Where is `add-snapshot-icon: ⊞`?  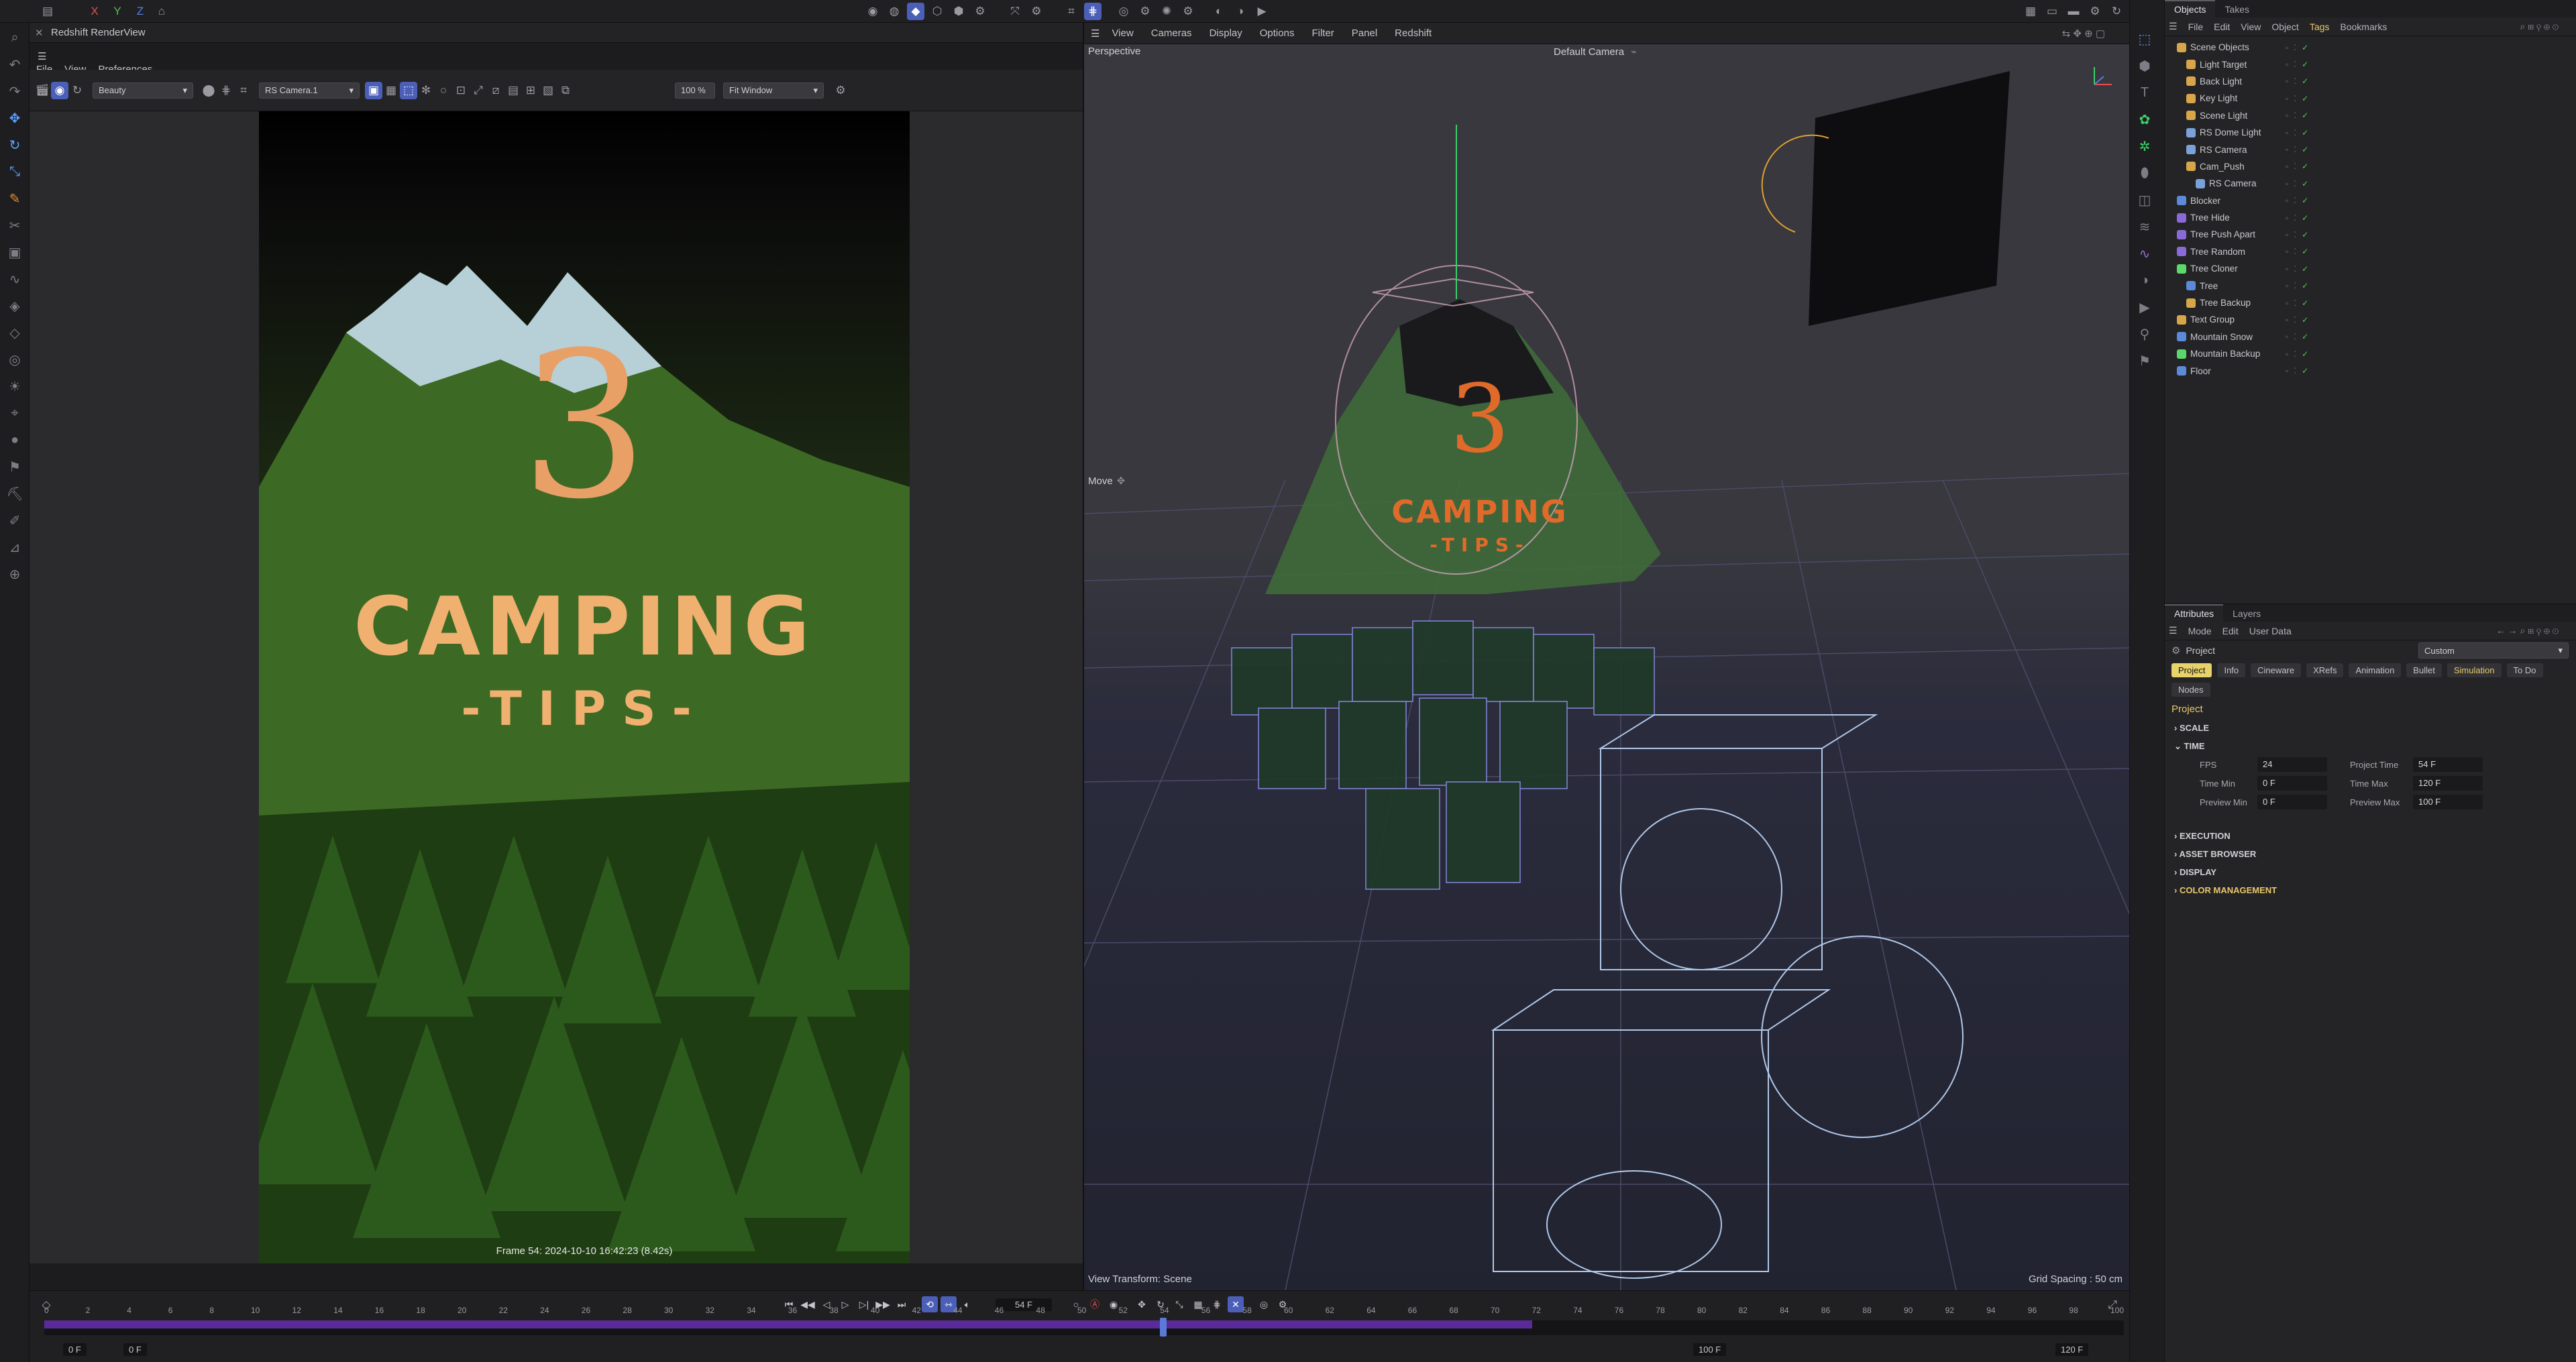 add-snapshot-icon: ⊞ is located at coordinates (530, 90).